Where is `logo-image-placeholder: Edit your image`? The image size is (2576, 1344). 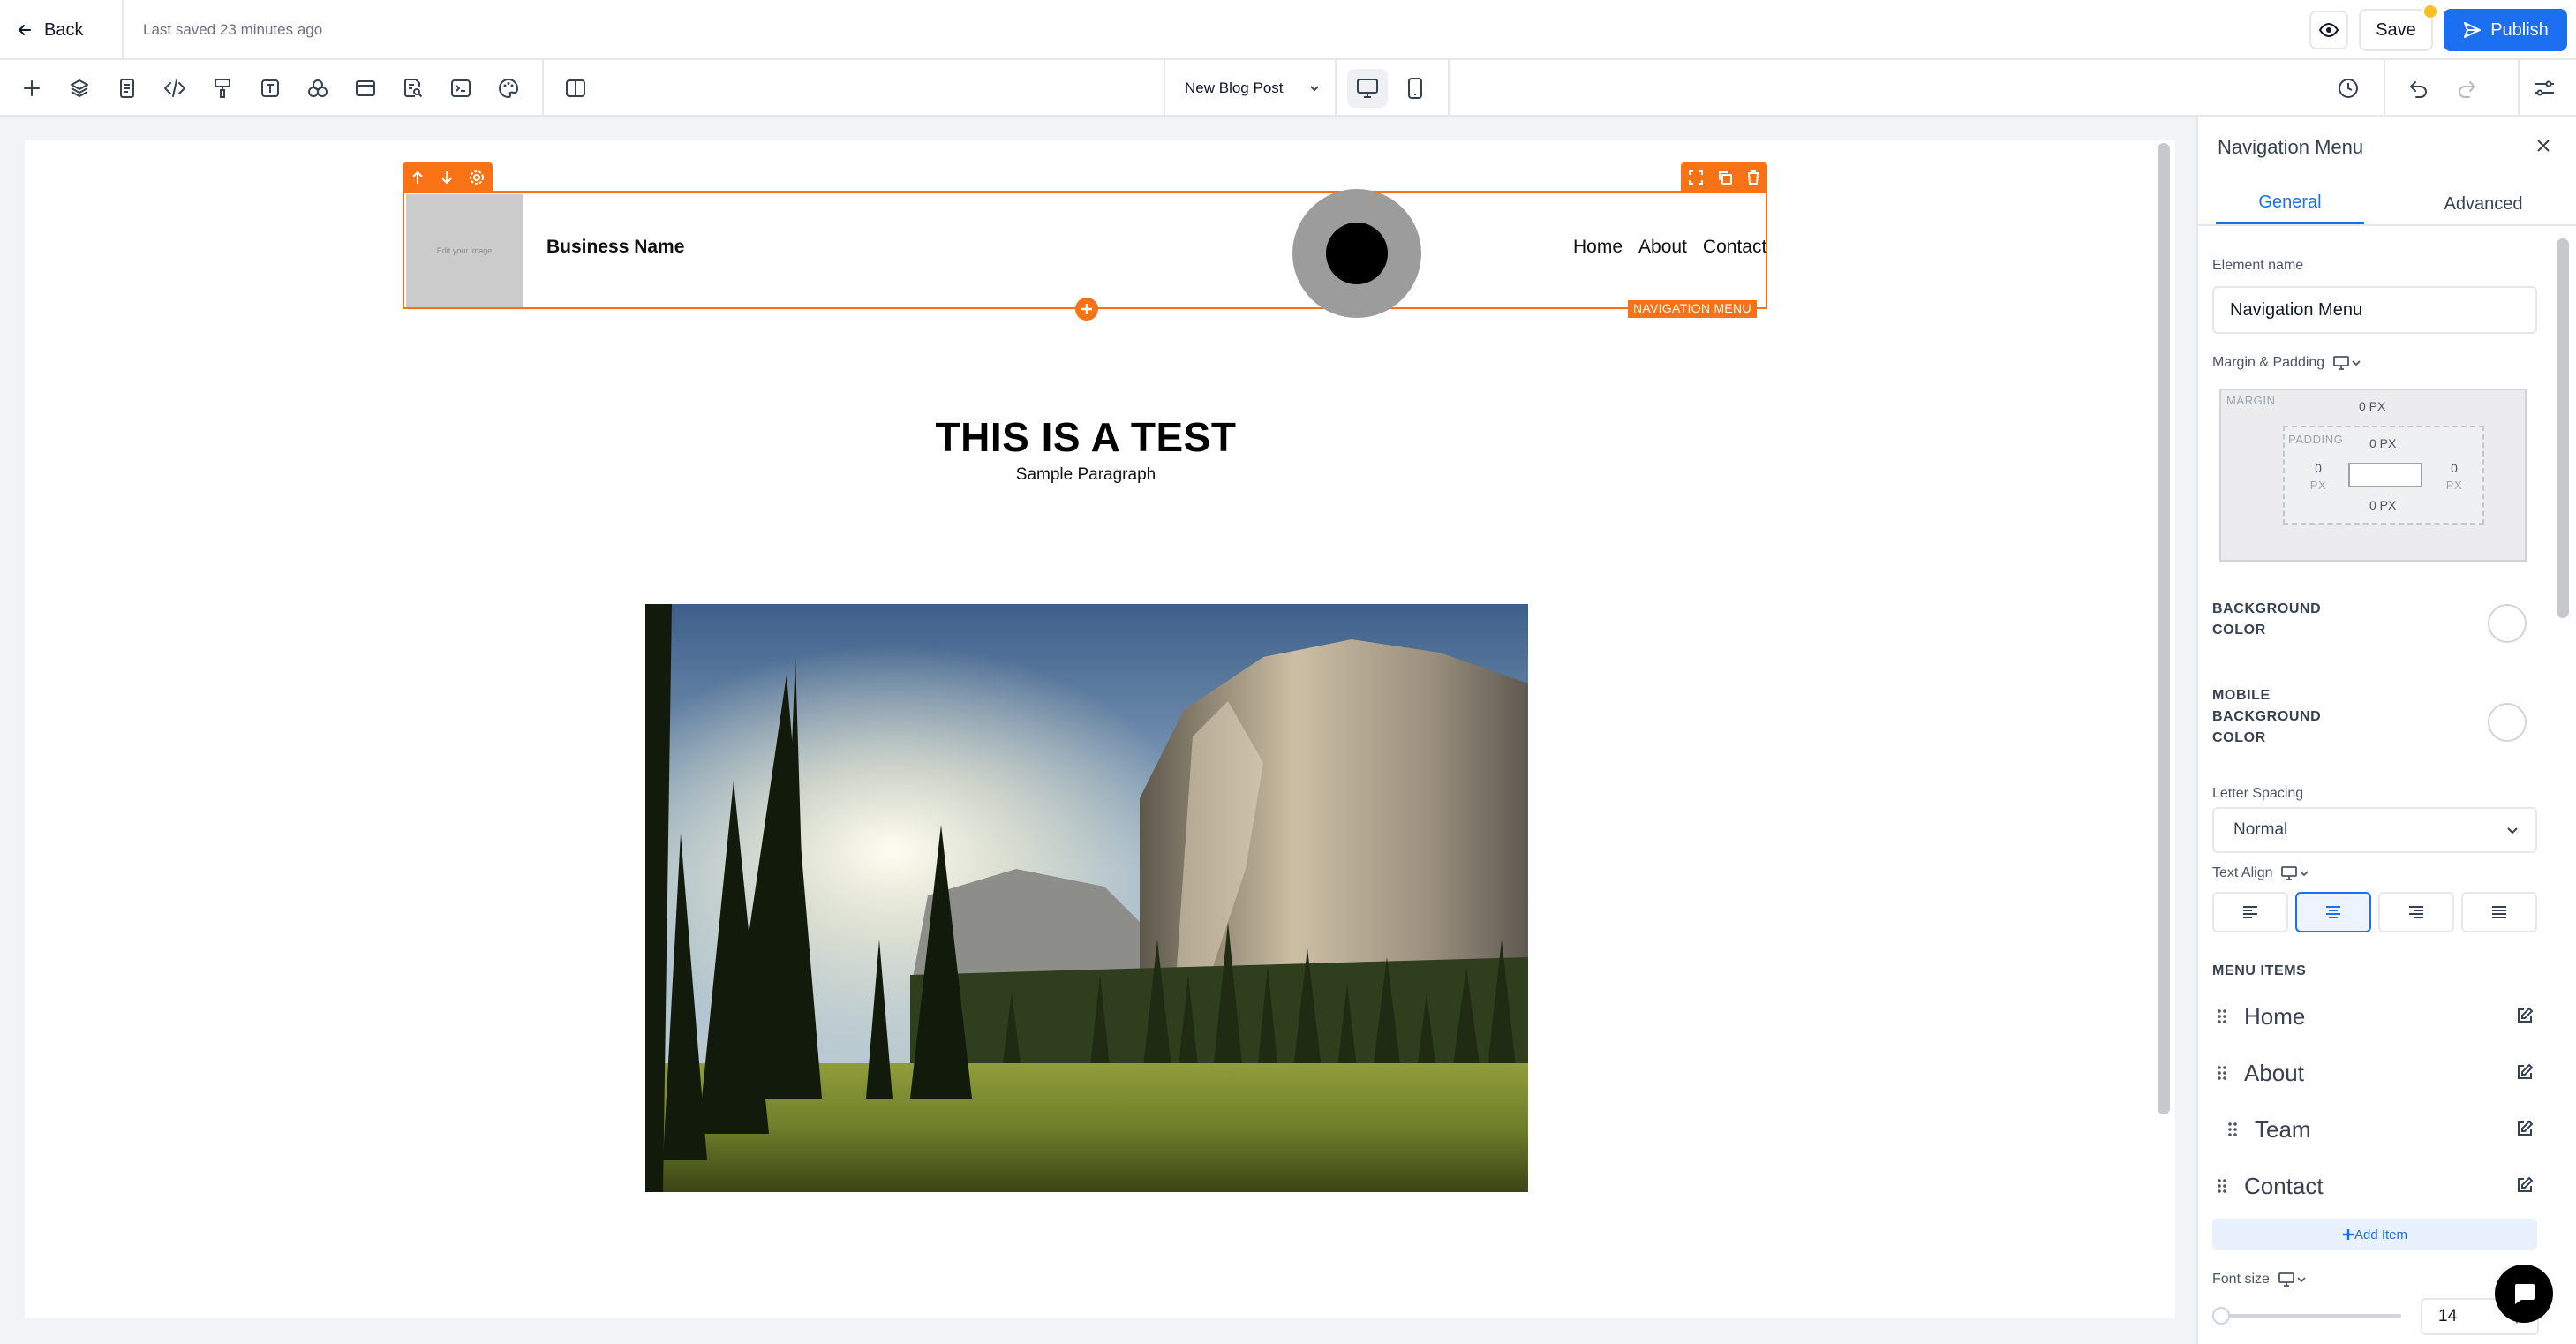 logo-image-placeholder: Edit your image is located at coordinates (465, 251).